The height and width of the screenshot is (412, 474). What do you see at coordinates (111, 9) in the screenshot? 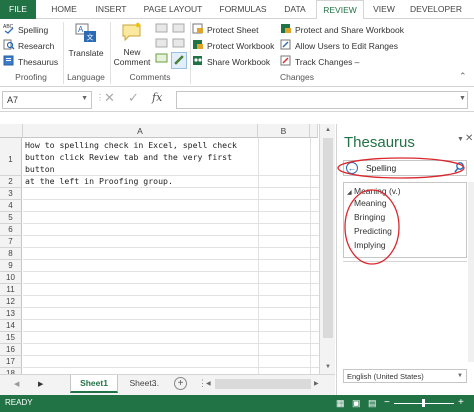
I see `tab-insert: INSERT` at bounding box center [111, 9].